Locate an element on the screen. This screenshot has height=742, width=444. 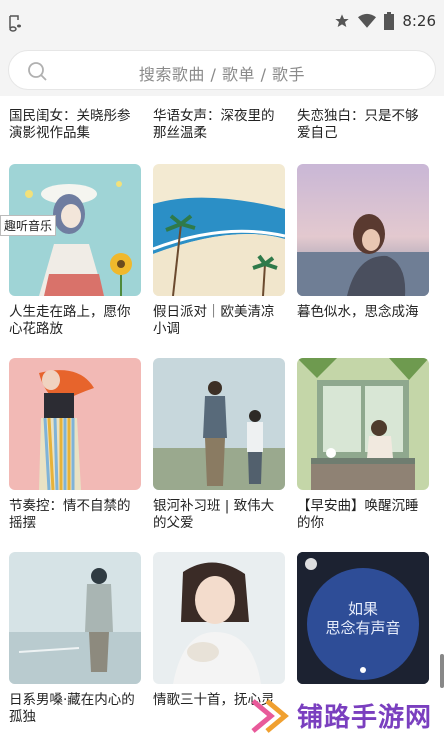
playlist-cover-father-son-photo is located at coordinates (219, 424).